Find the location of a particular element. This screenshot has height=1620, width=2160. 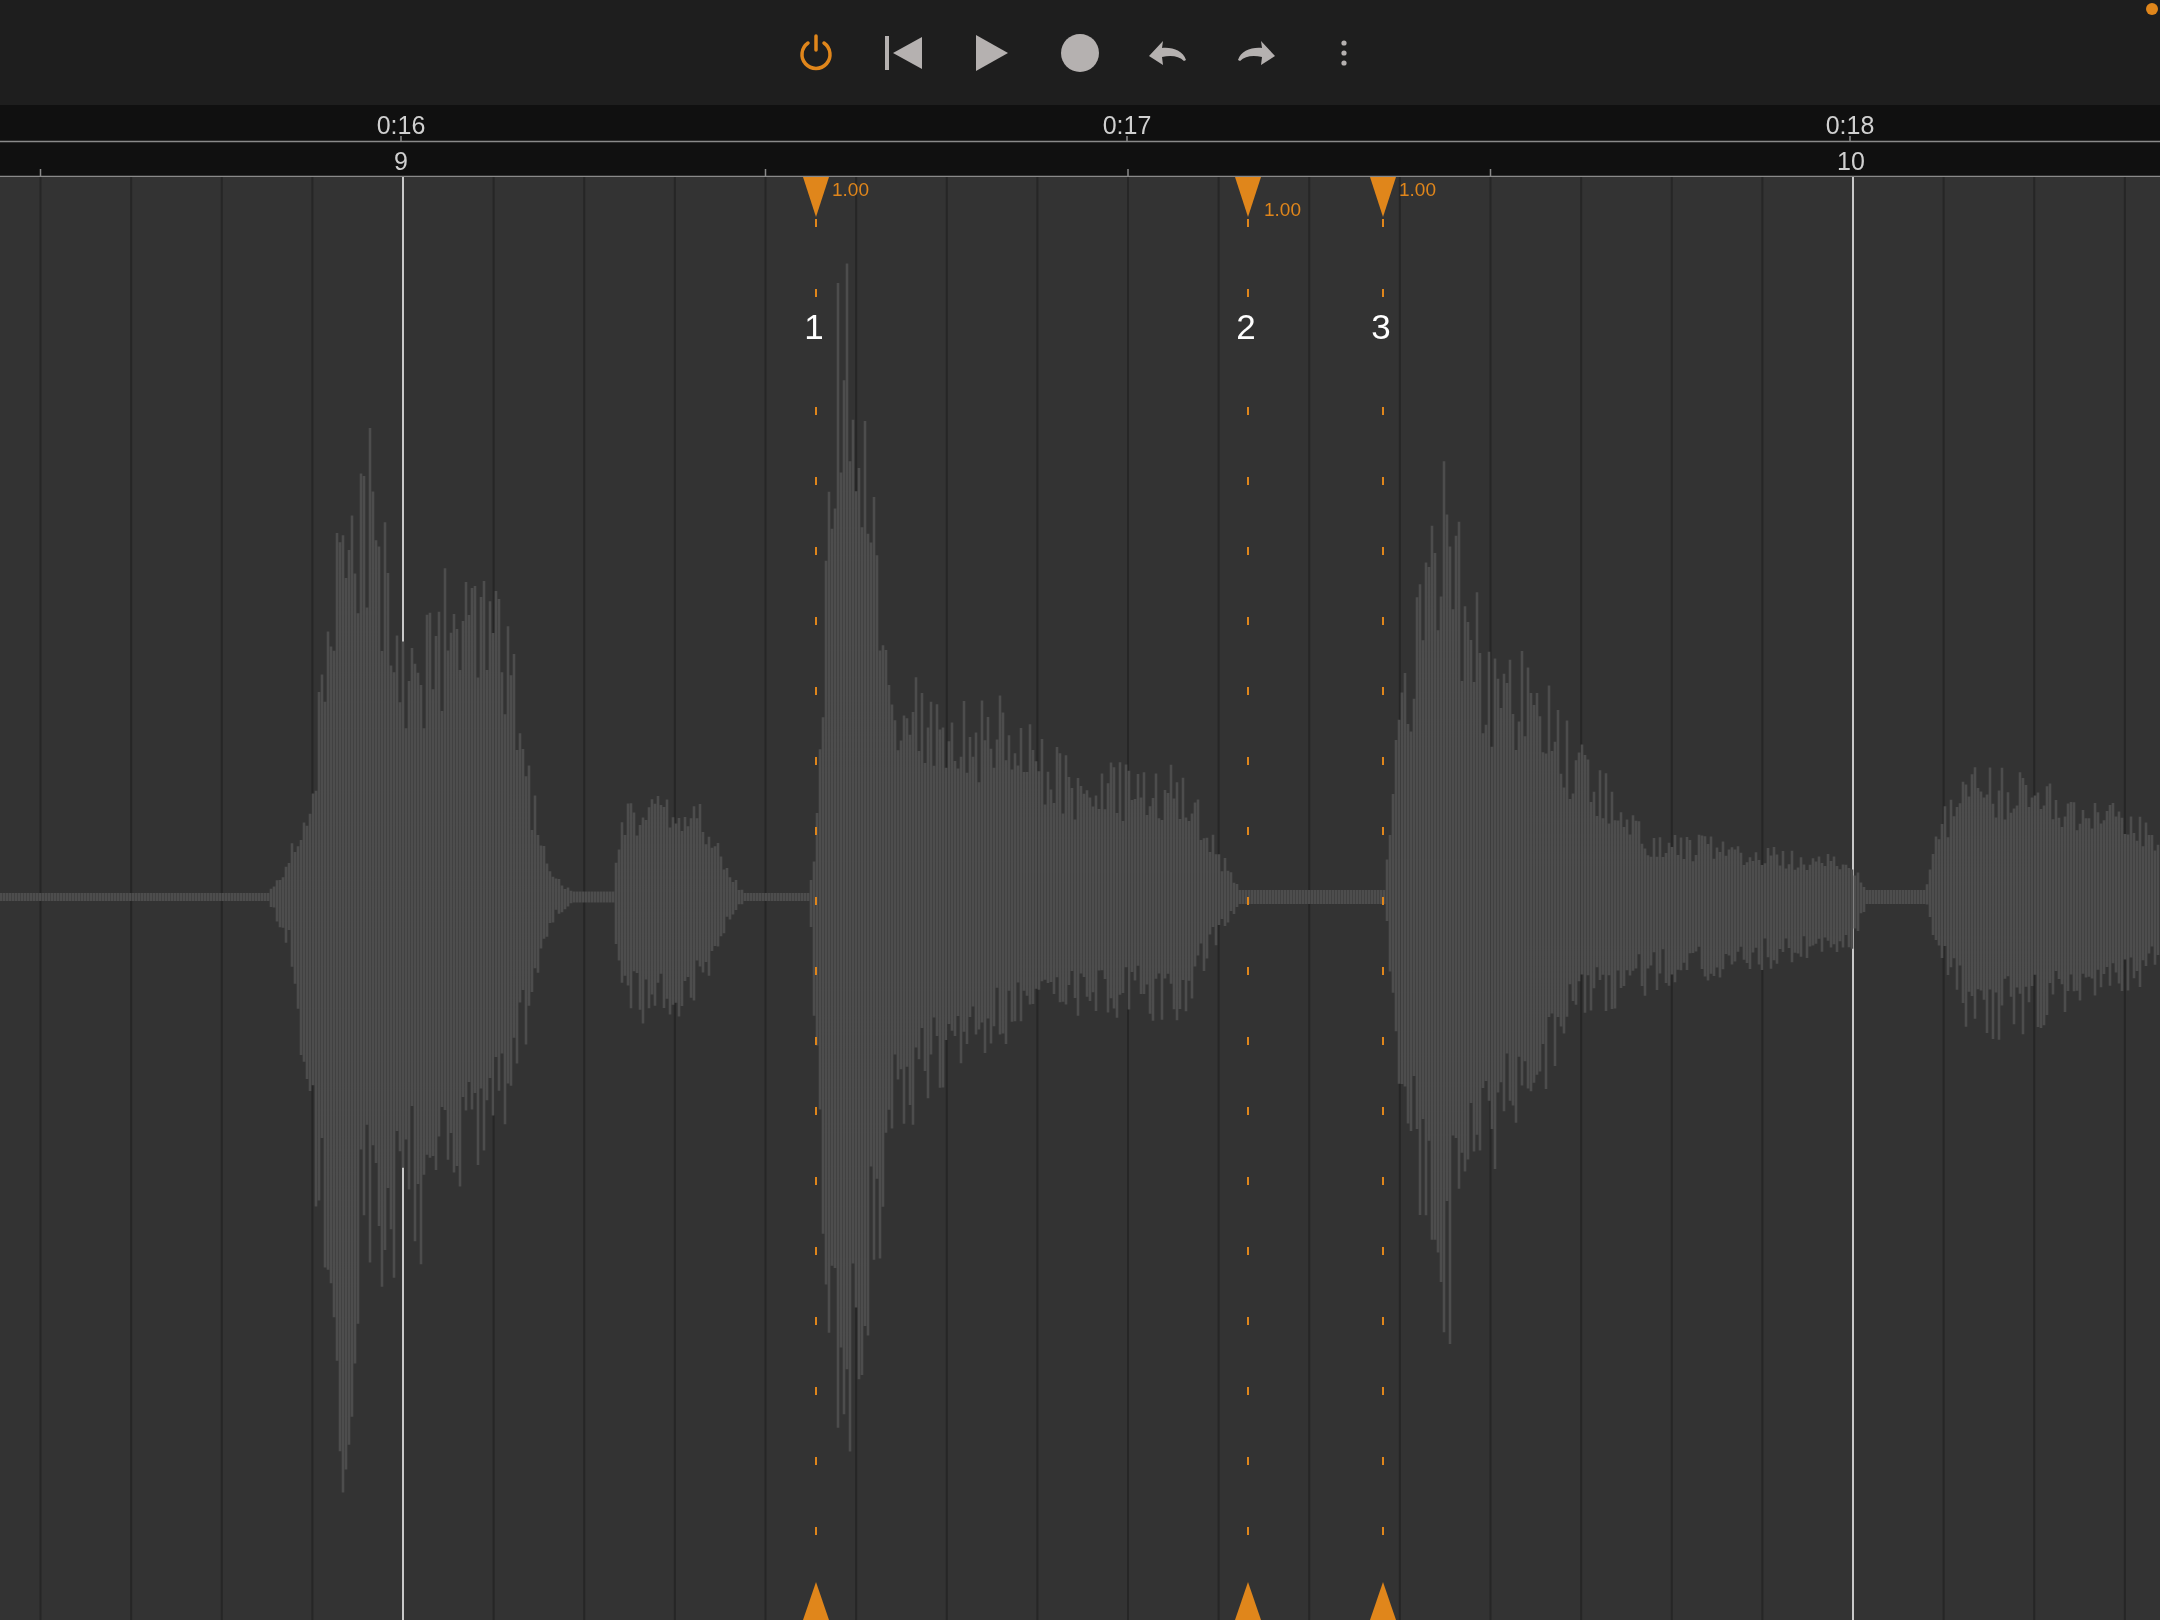

time-label: 0:18 is located at coordinates (1850, 125).